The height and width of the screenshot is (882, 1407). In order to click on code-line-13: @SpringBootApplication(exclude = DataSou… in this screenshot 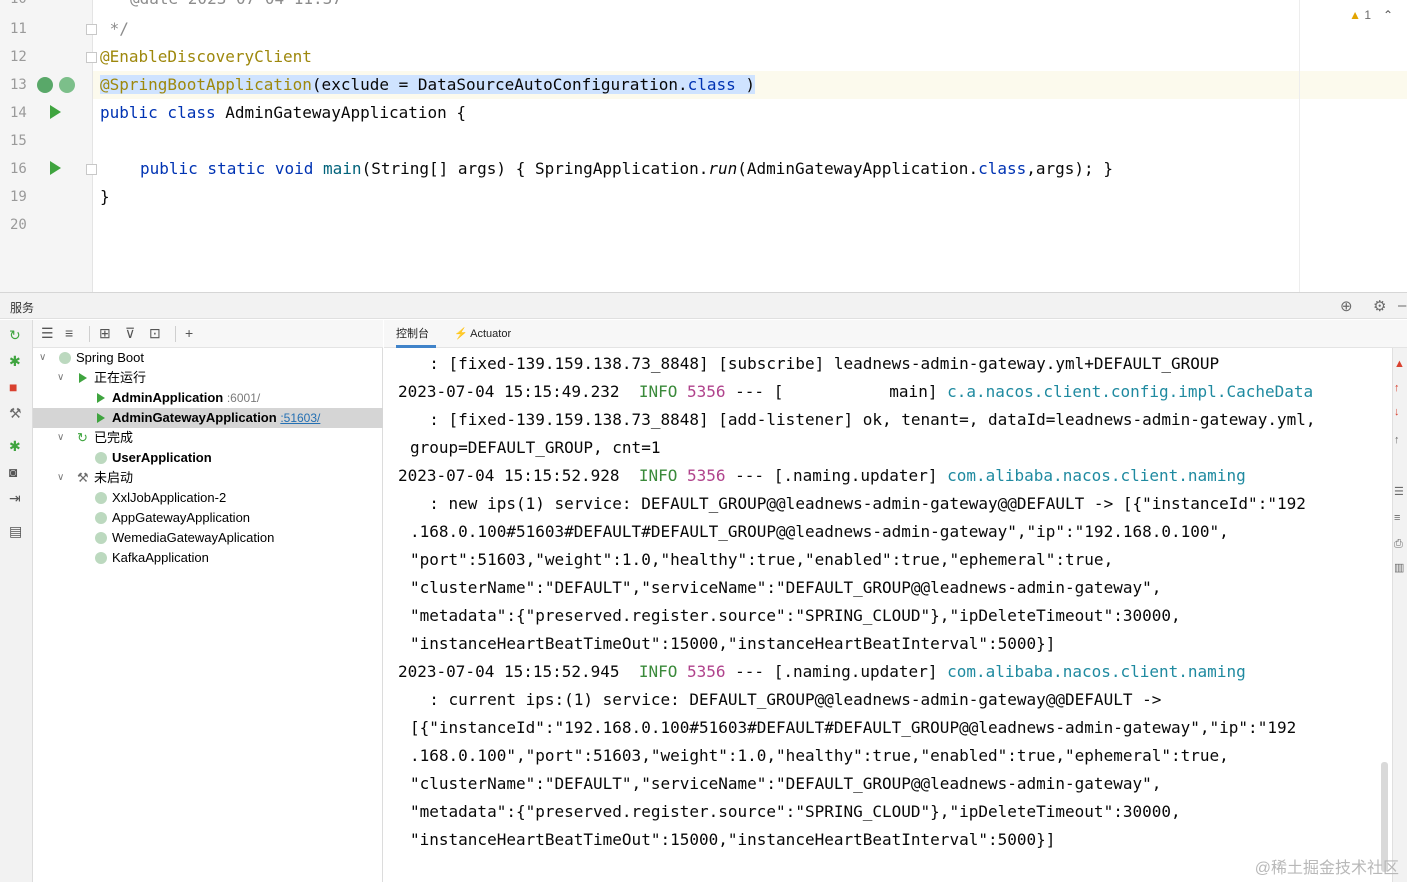, I will do `click(428, 85)`.